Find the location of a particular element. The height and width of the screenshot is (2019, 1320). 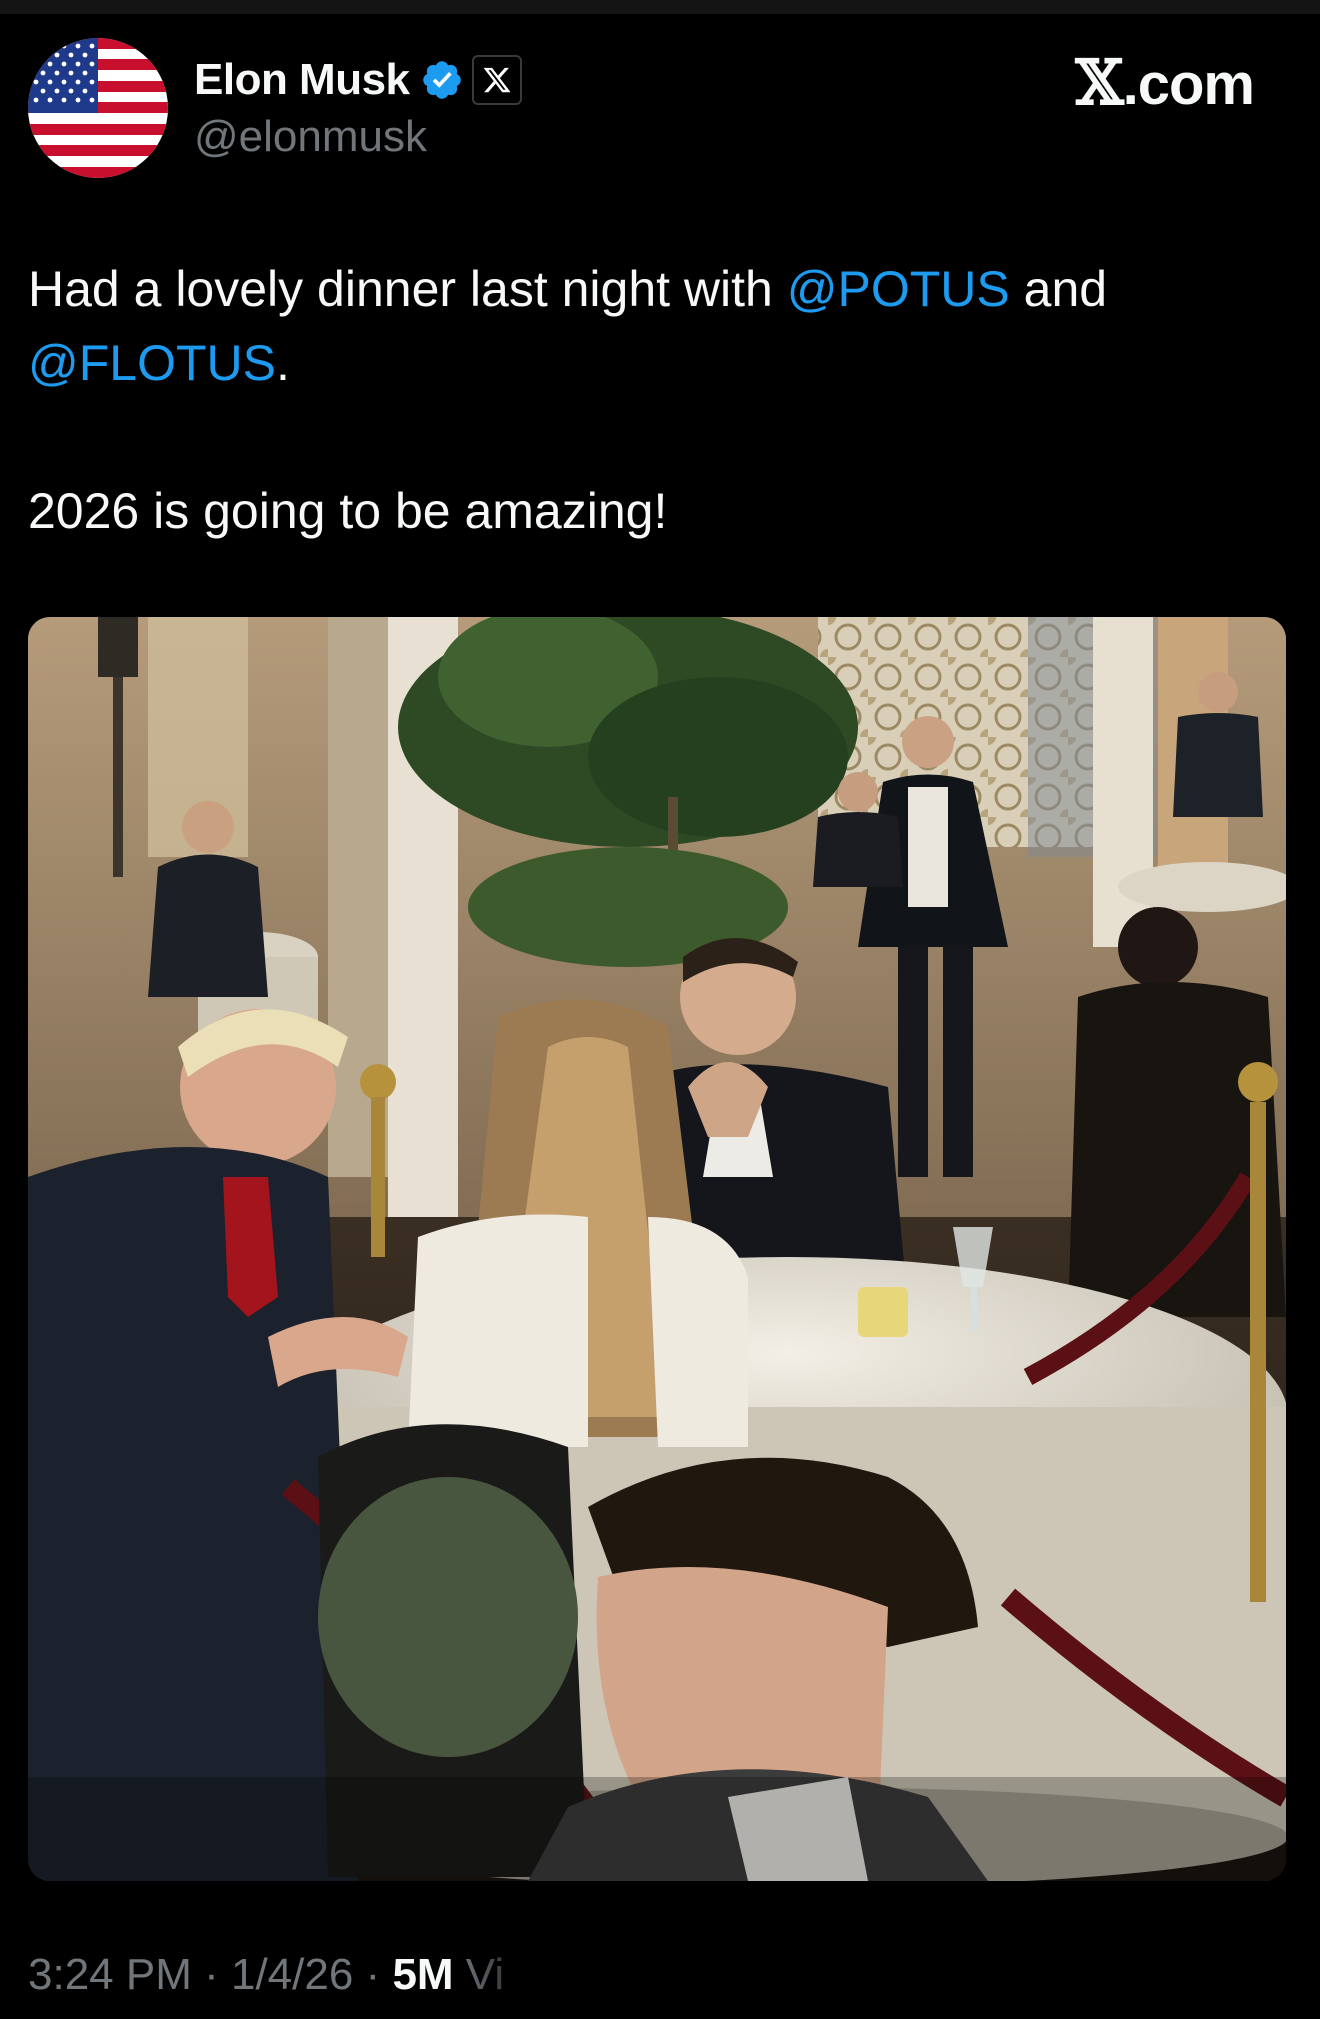

verified-badge-icon is located at coordinates (442, 80).